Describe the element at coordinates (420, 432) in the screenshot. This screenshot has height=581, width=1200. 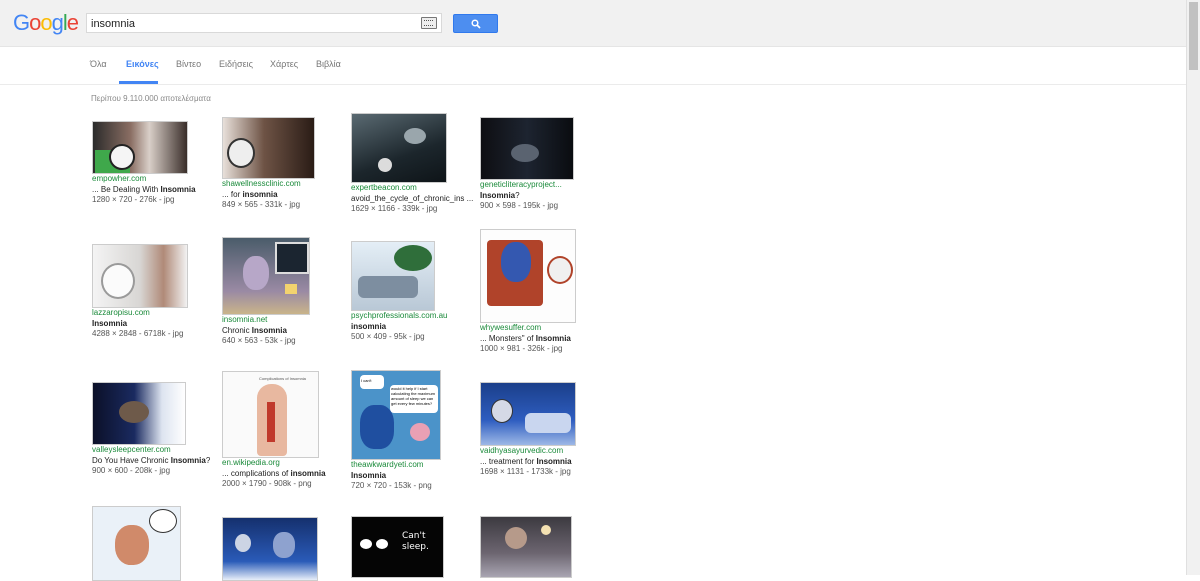
I see `brain-character` at that location.